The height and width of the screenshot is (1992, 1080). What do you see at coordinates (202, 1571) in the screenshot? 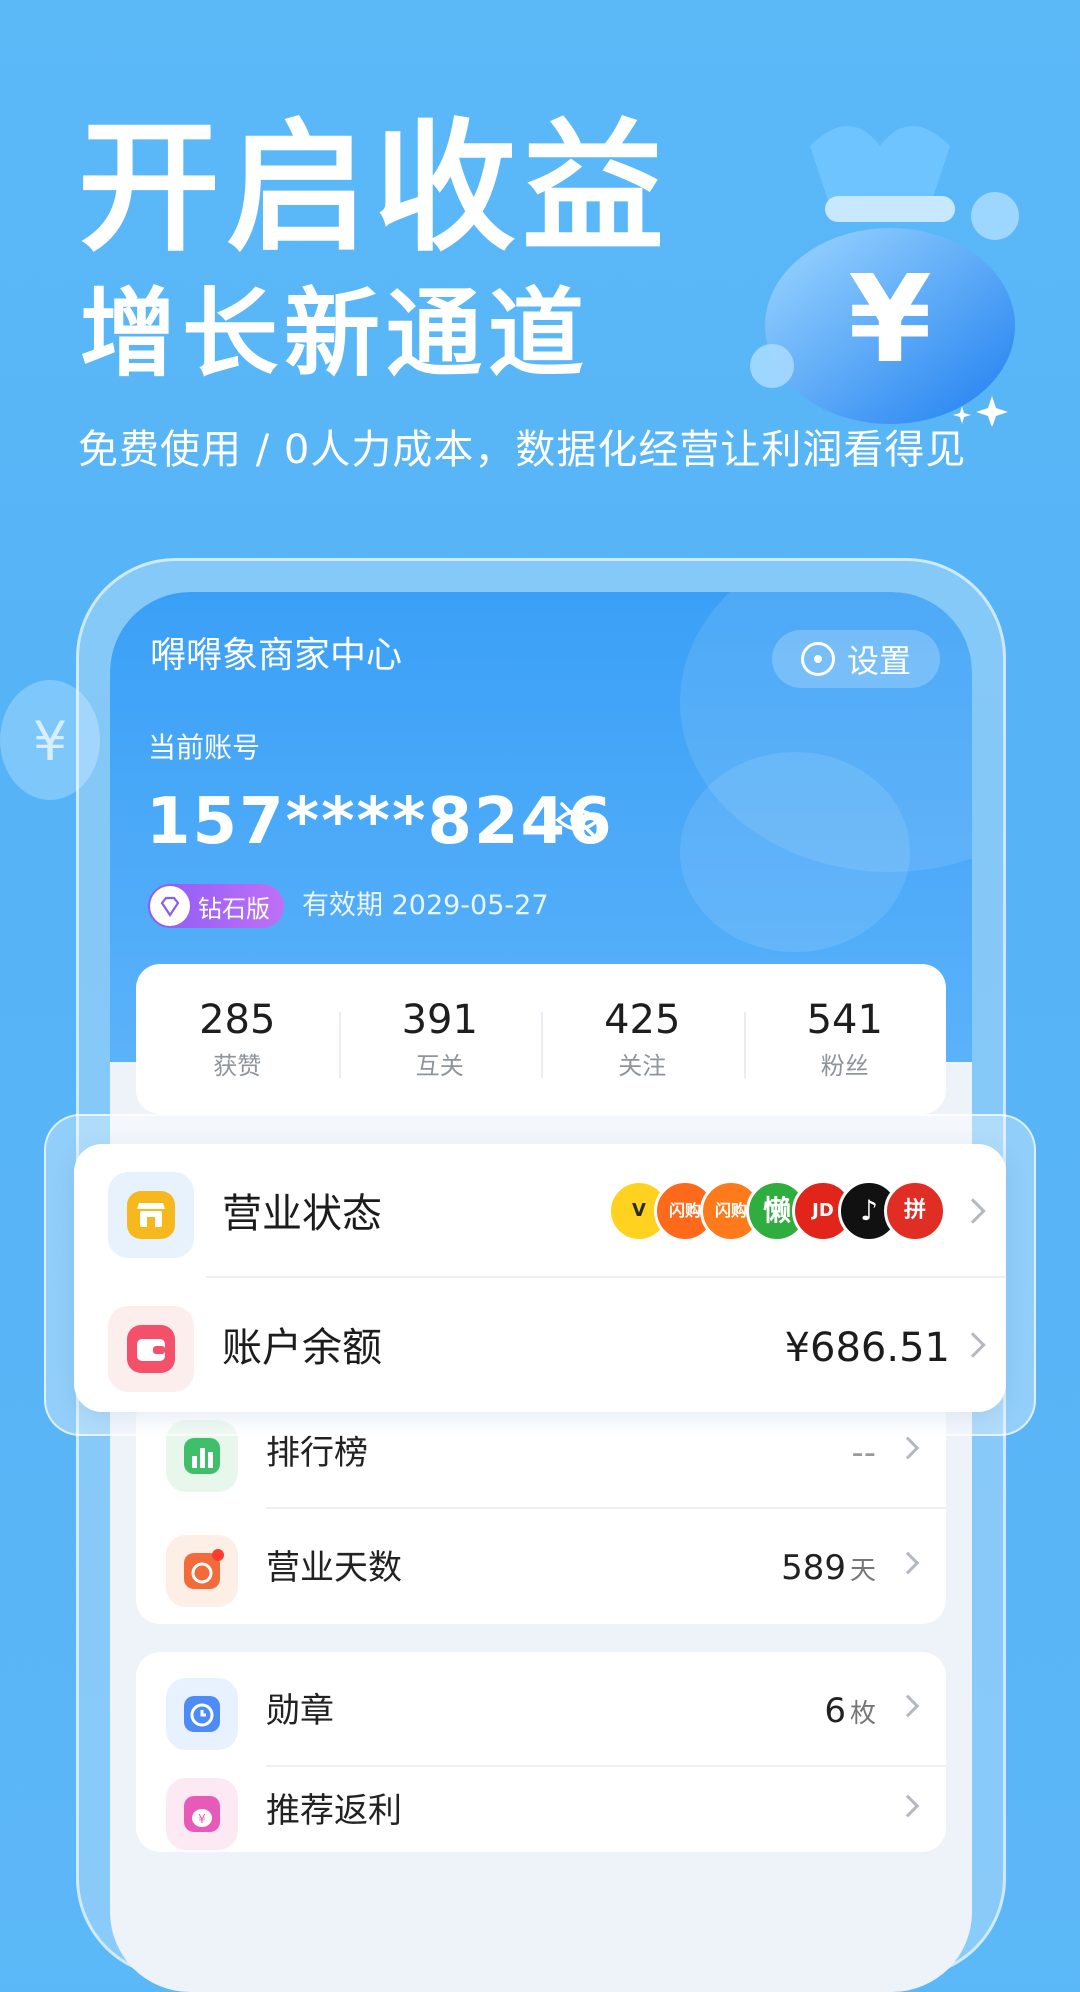
I see `medal-badge-icon` at bounding box center [202, 1571].